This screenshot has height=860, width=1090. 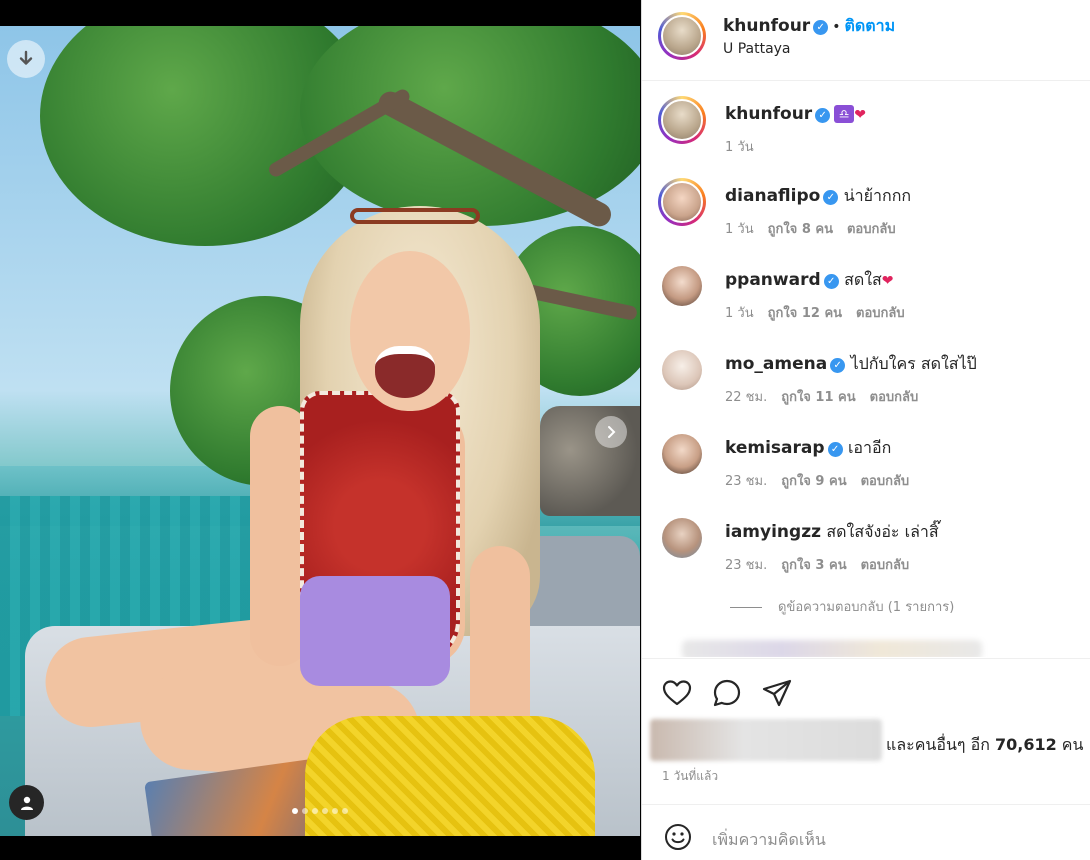 I want to click on comment-item: ppanward ✓ สดใส❤ 1 วัน ถูกใจ 12 คน ตอบกลับ, so click(x=866, y=292).